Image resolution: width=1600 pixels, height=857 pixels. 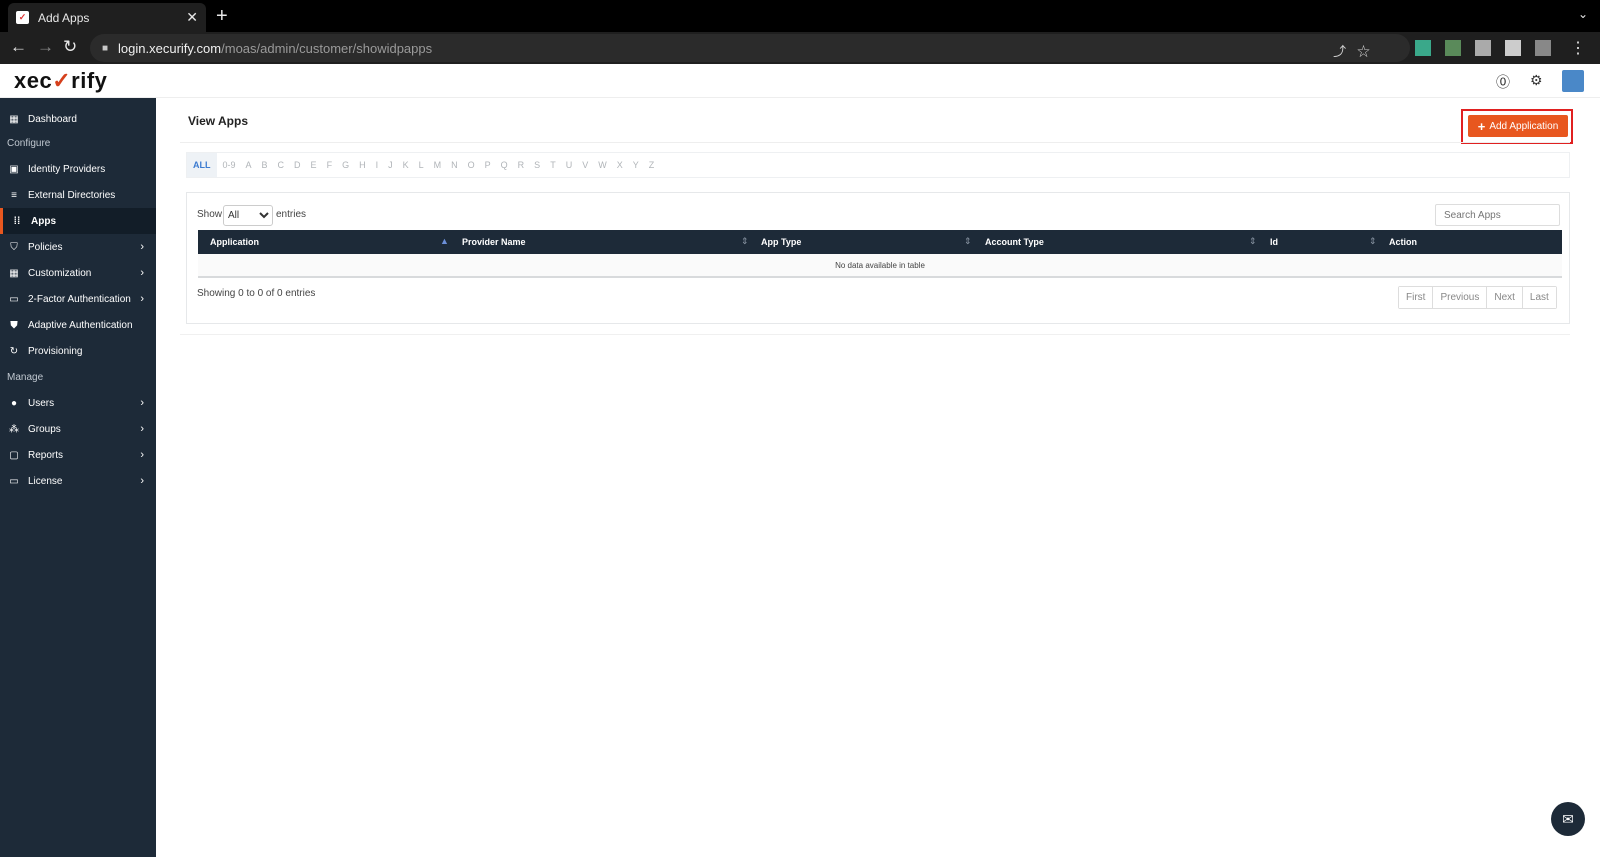 What do you see at coordinates (1505, 297) in the screenshot?
I see `page-next-button: Next` at bounding box center [1505, 297].